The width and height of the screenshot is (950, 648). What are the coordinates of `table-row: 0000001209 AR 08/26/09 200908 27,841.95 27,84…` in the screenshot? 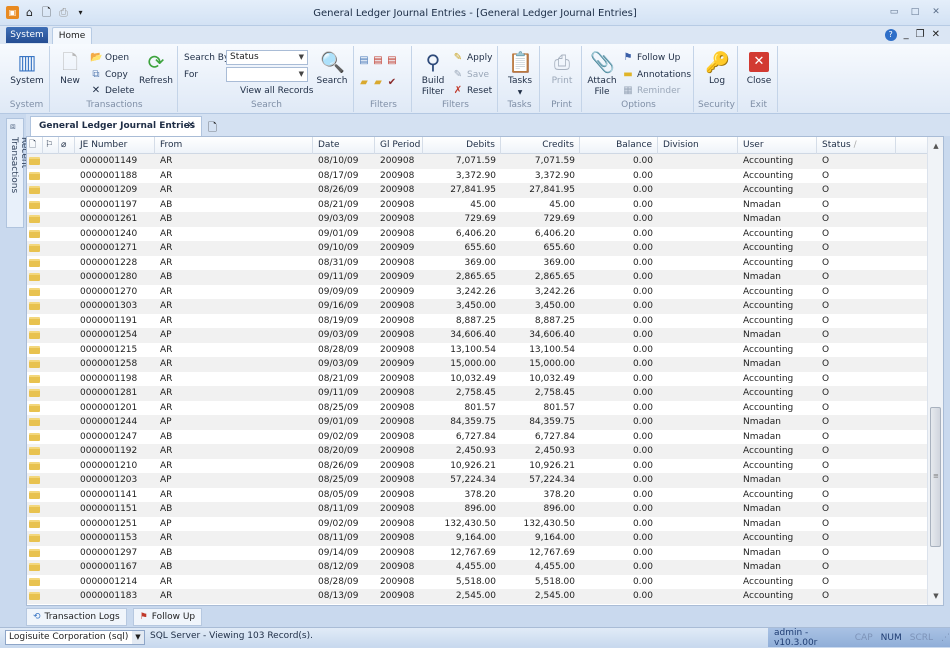 It's located at (477, 190).